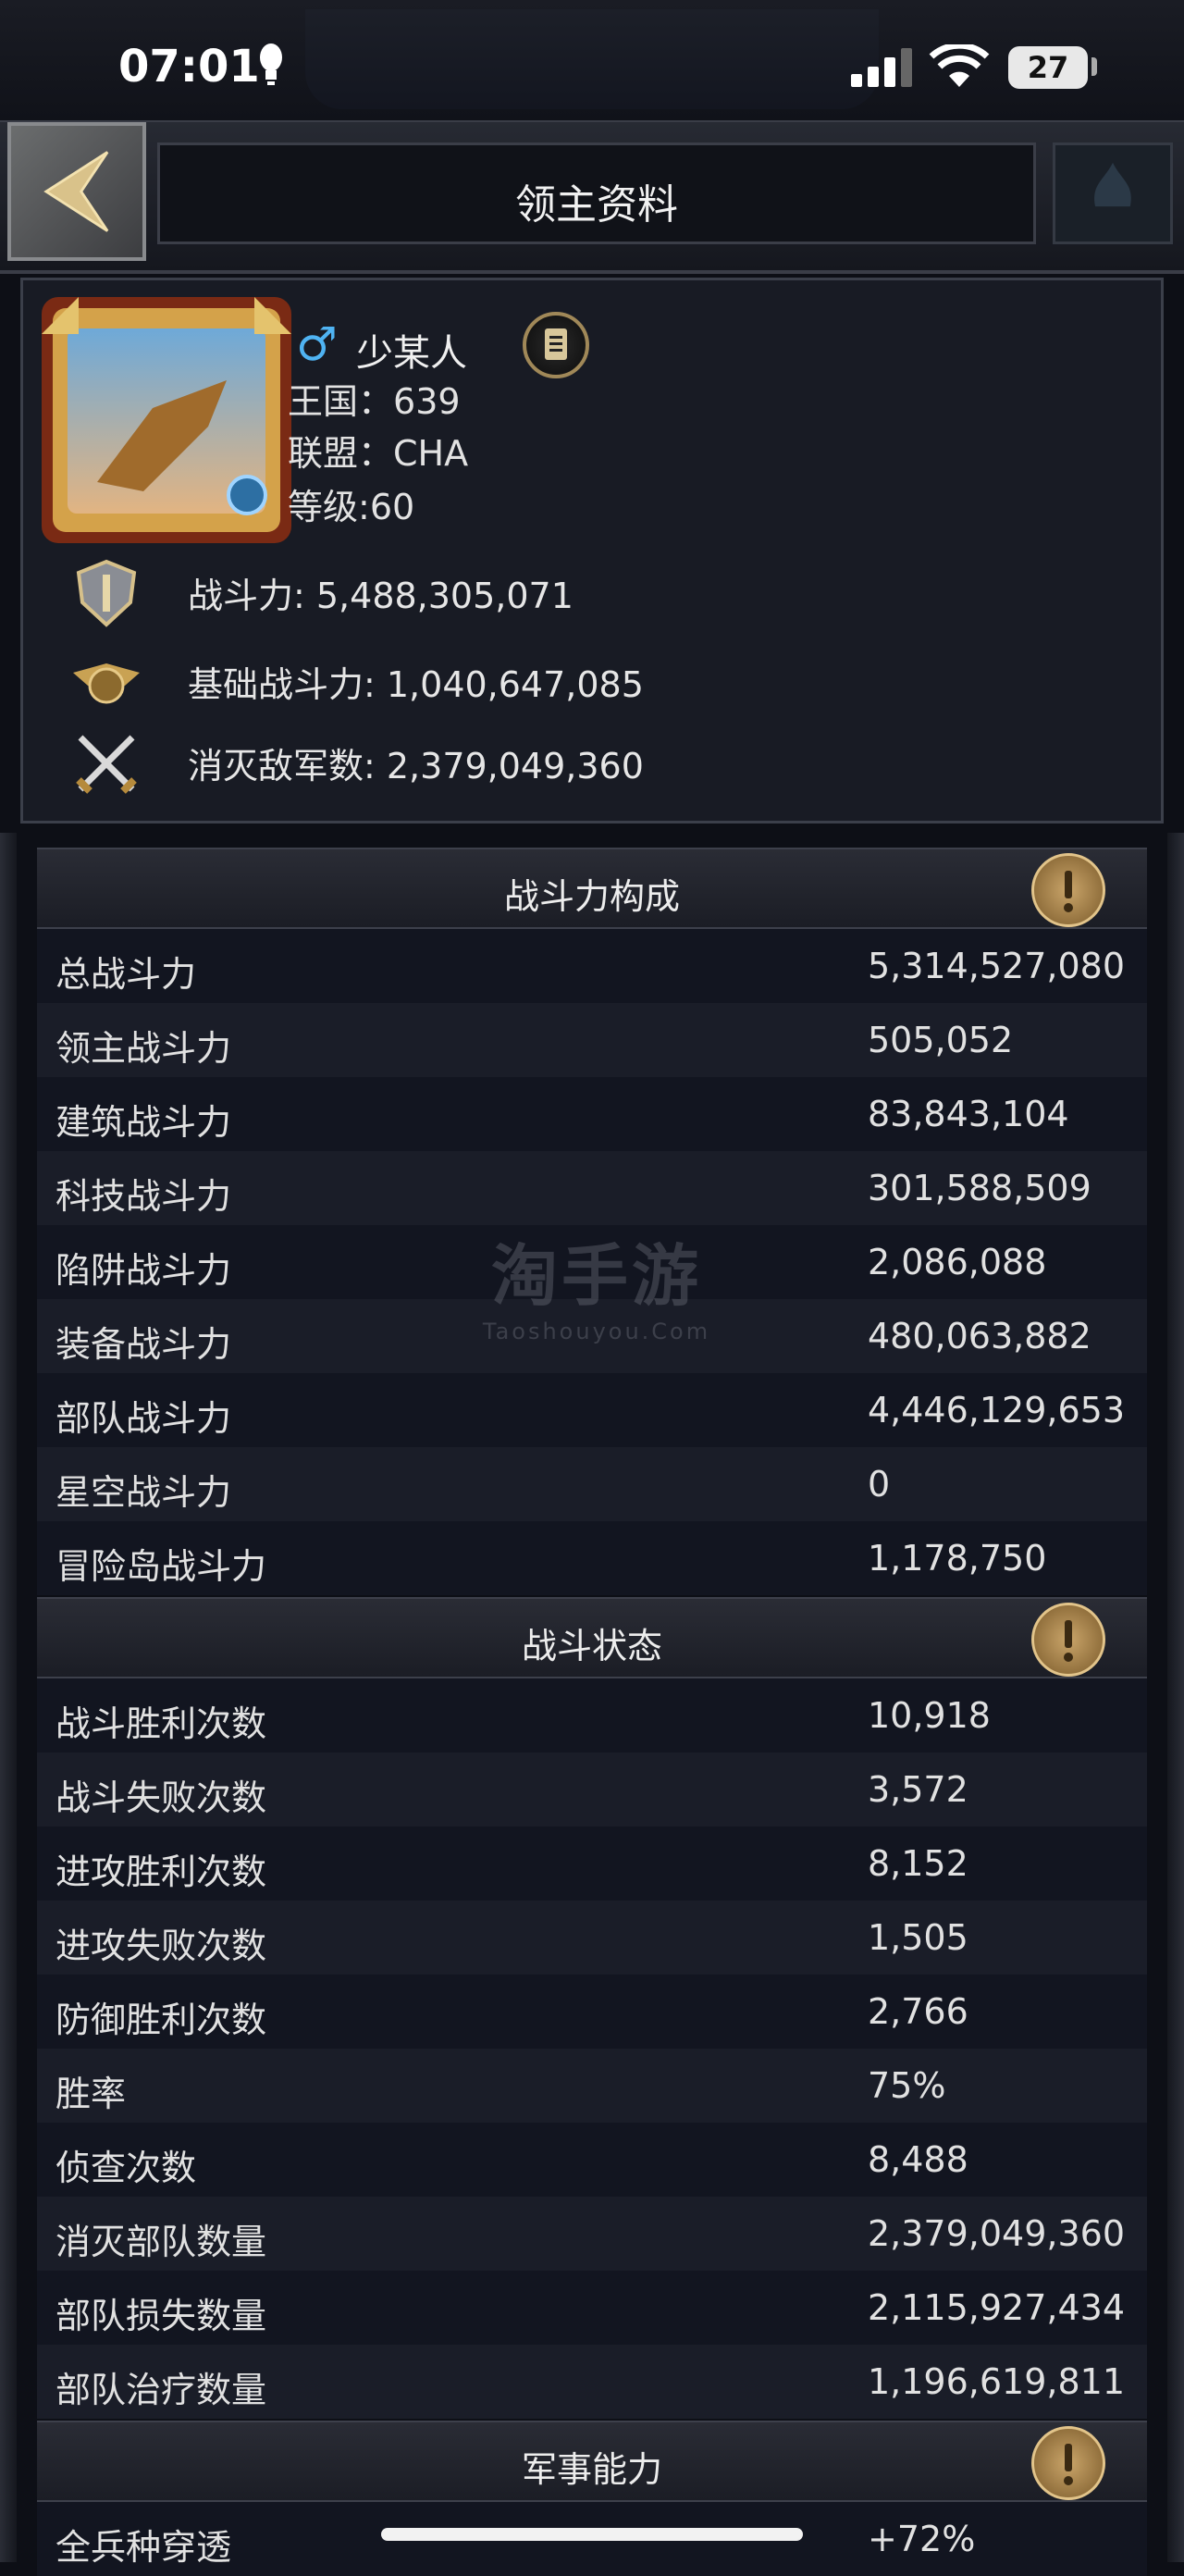 The height and width of the screenshot is (2576, 1184). What do you see at coordinates (592, 1864) in the screenshot?
I see `stat-row: 进攻胜利次数 8,152` at bounding box center [592, 1864].